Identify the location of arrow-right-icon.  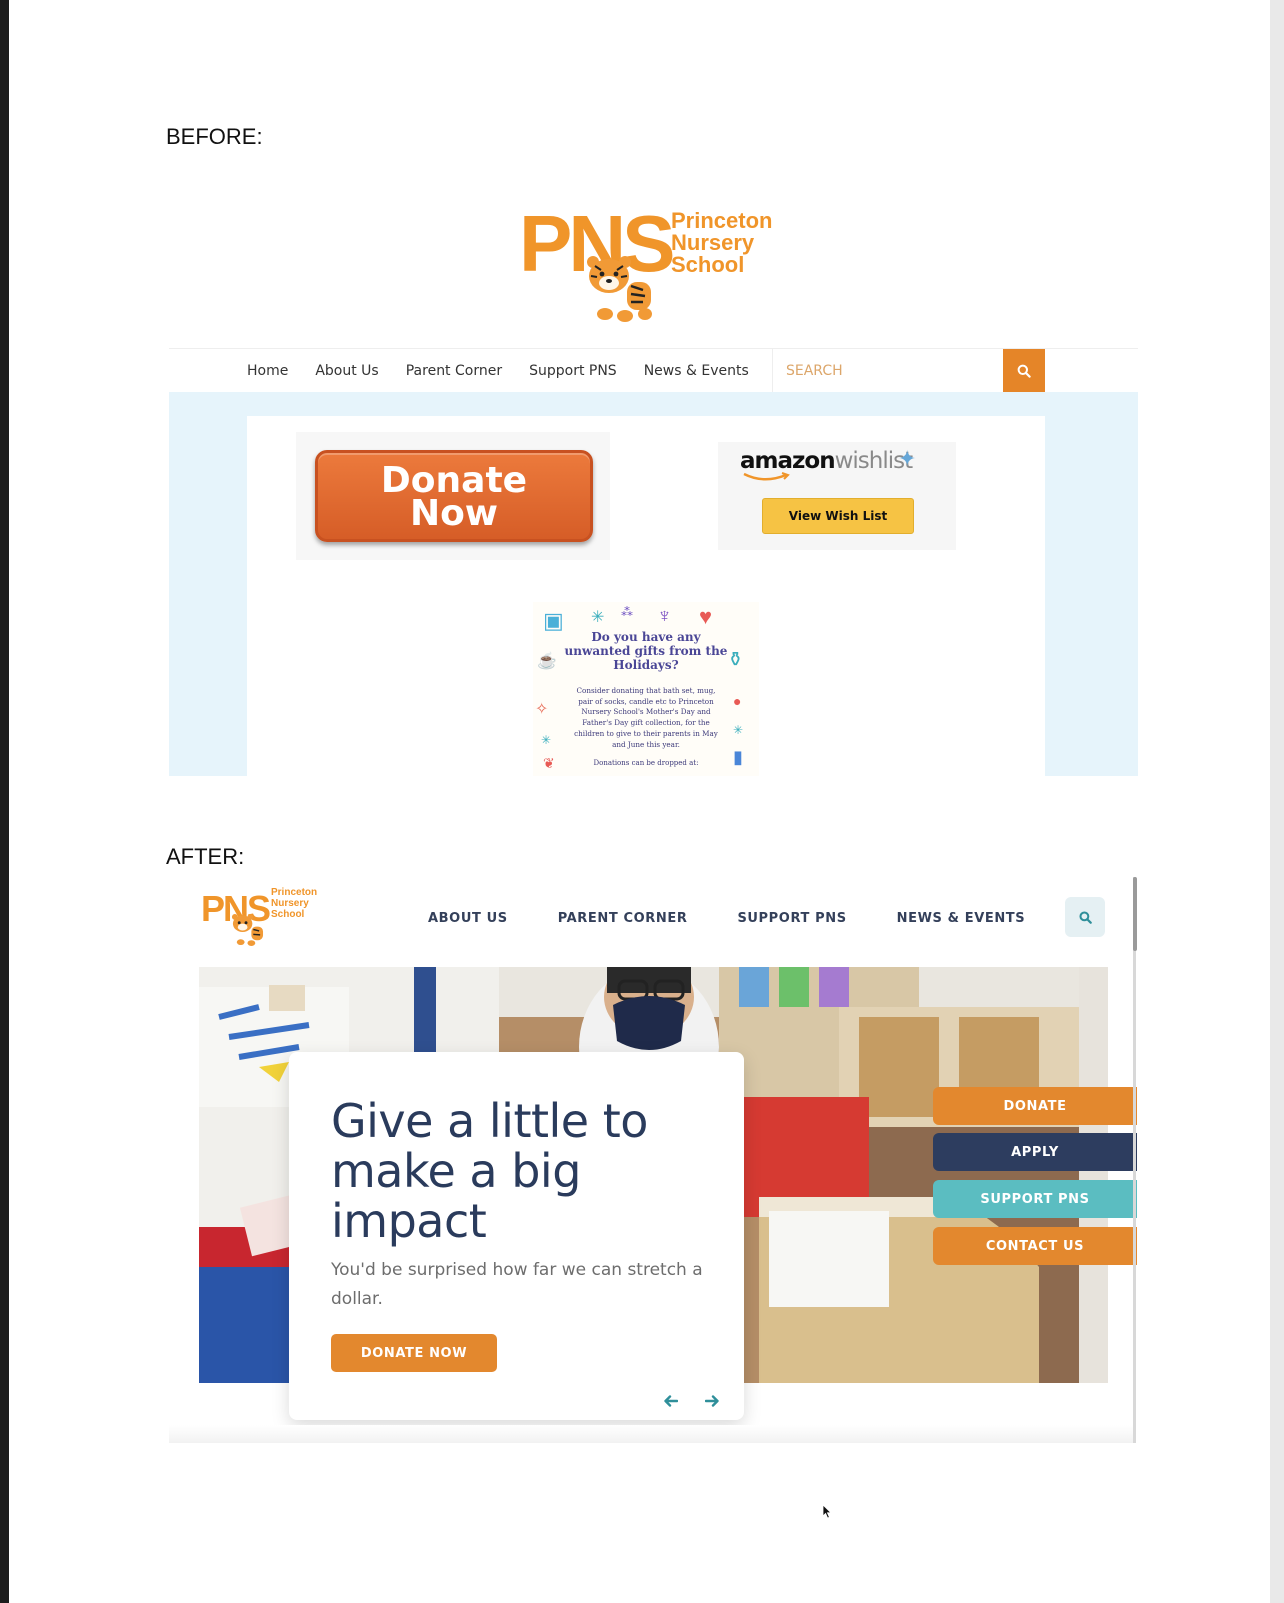
(712, 1401).